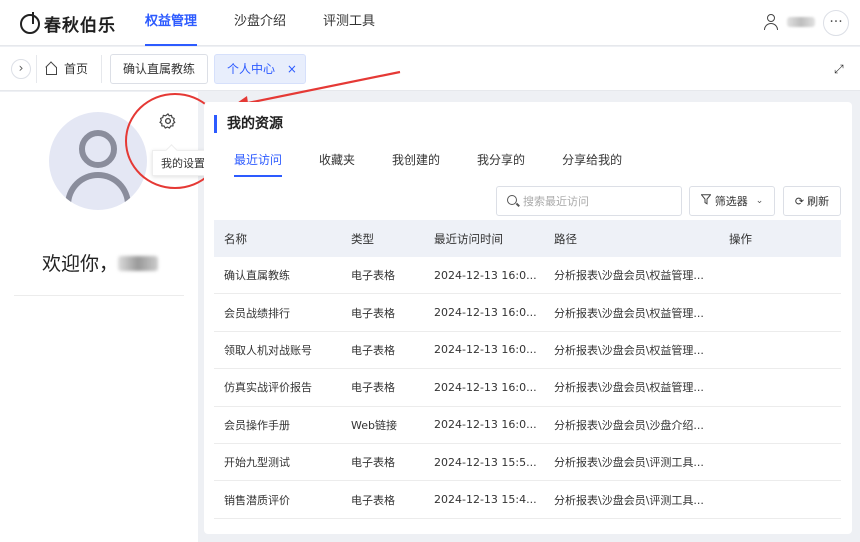  I want to click on refresh-label: 刷新, so click(818, 201).